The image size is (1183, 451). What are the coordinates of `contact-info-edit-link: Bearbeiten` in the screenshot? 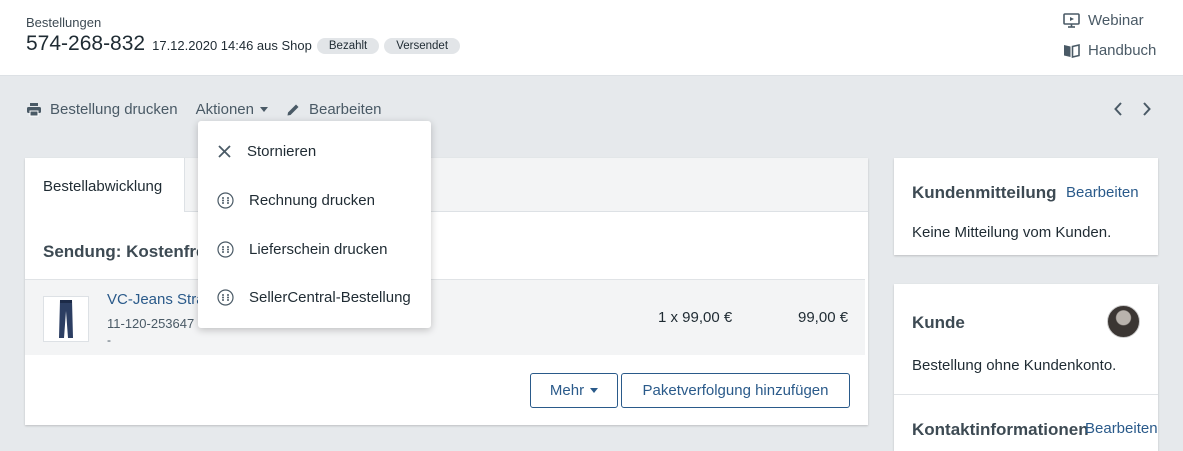 It's located at (1121, 428).